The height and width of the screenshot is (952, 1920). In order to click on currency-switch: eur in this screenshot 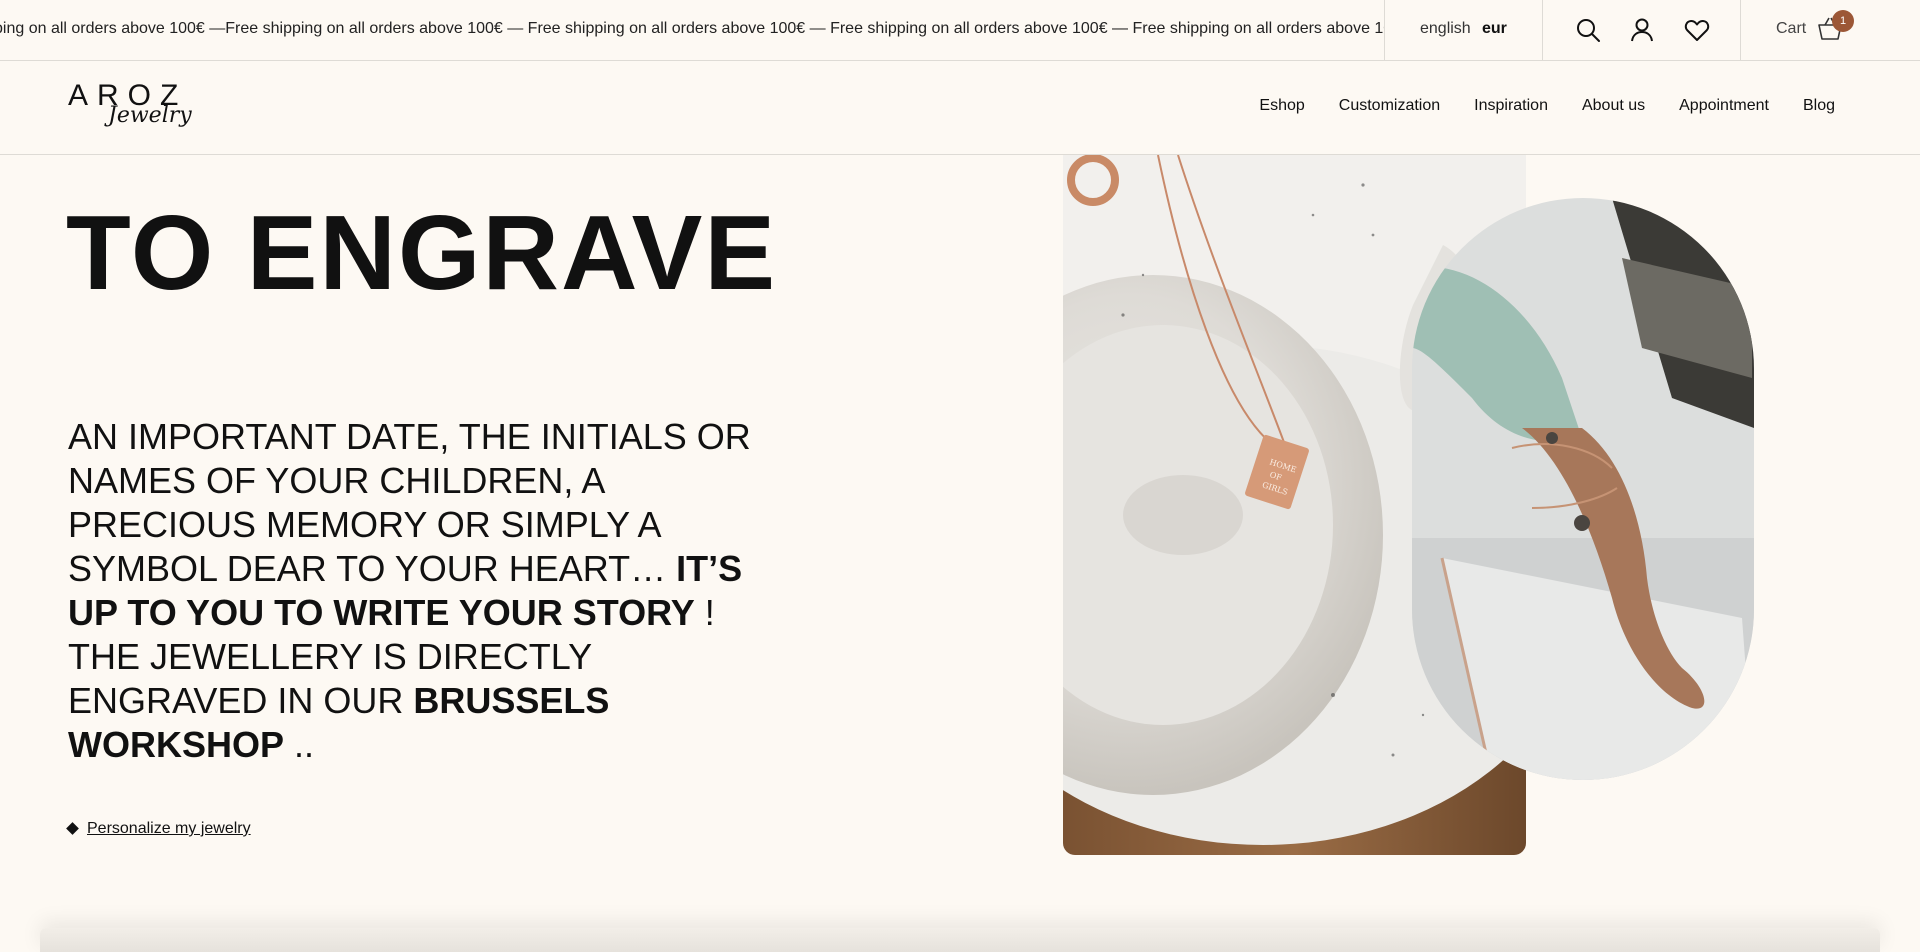, I will do `click(1494, 29)`.